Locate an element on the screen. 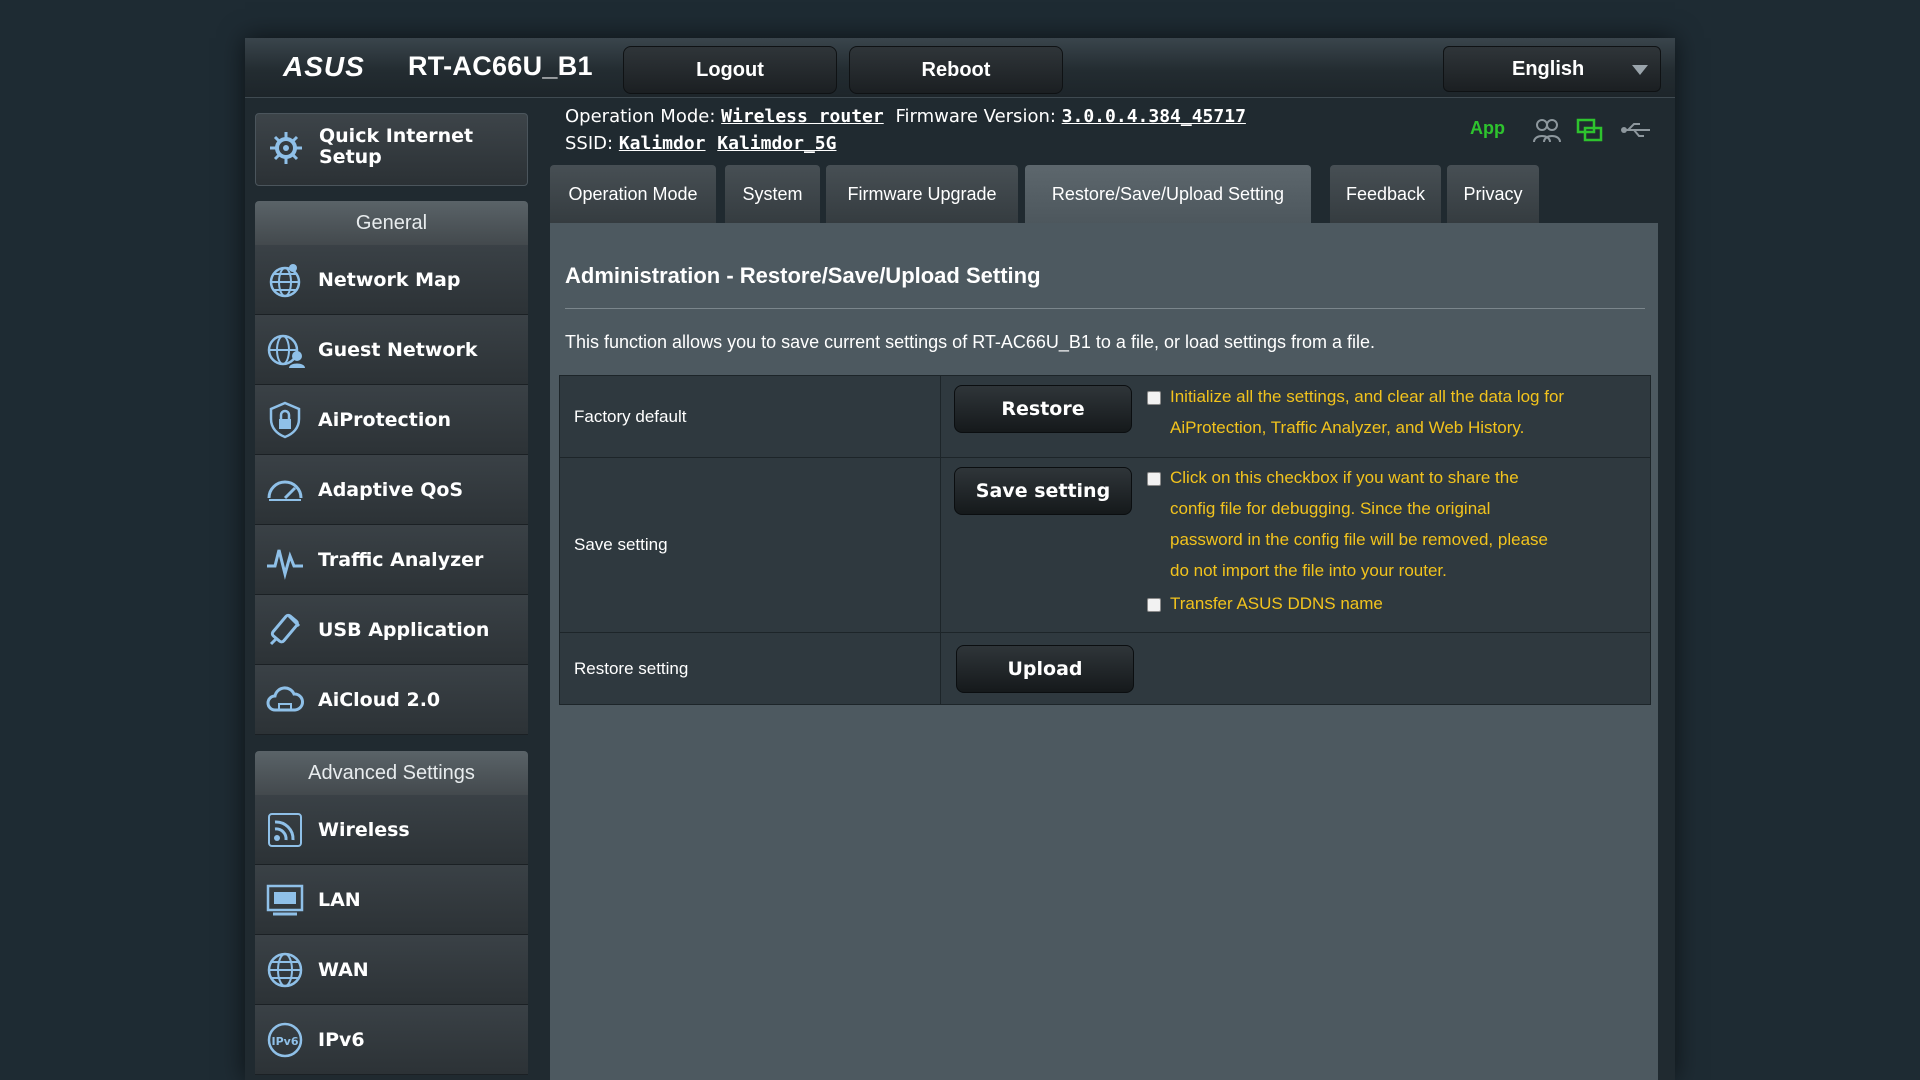 The image size is (1920, 1080). sidebar-item-label: LAN is located at coordinates (339, 900).